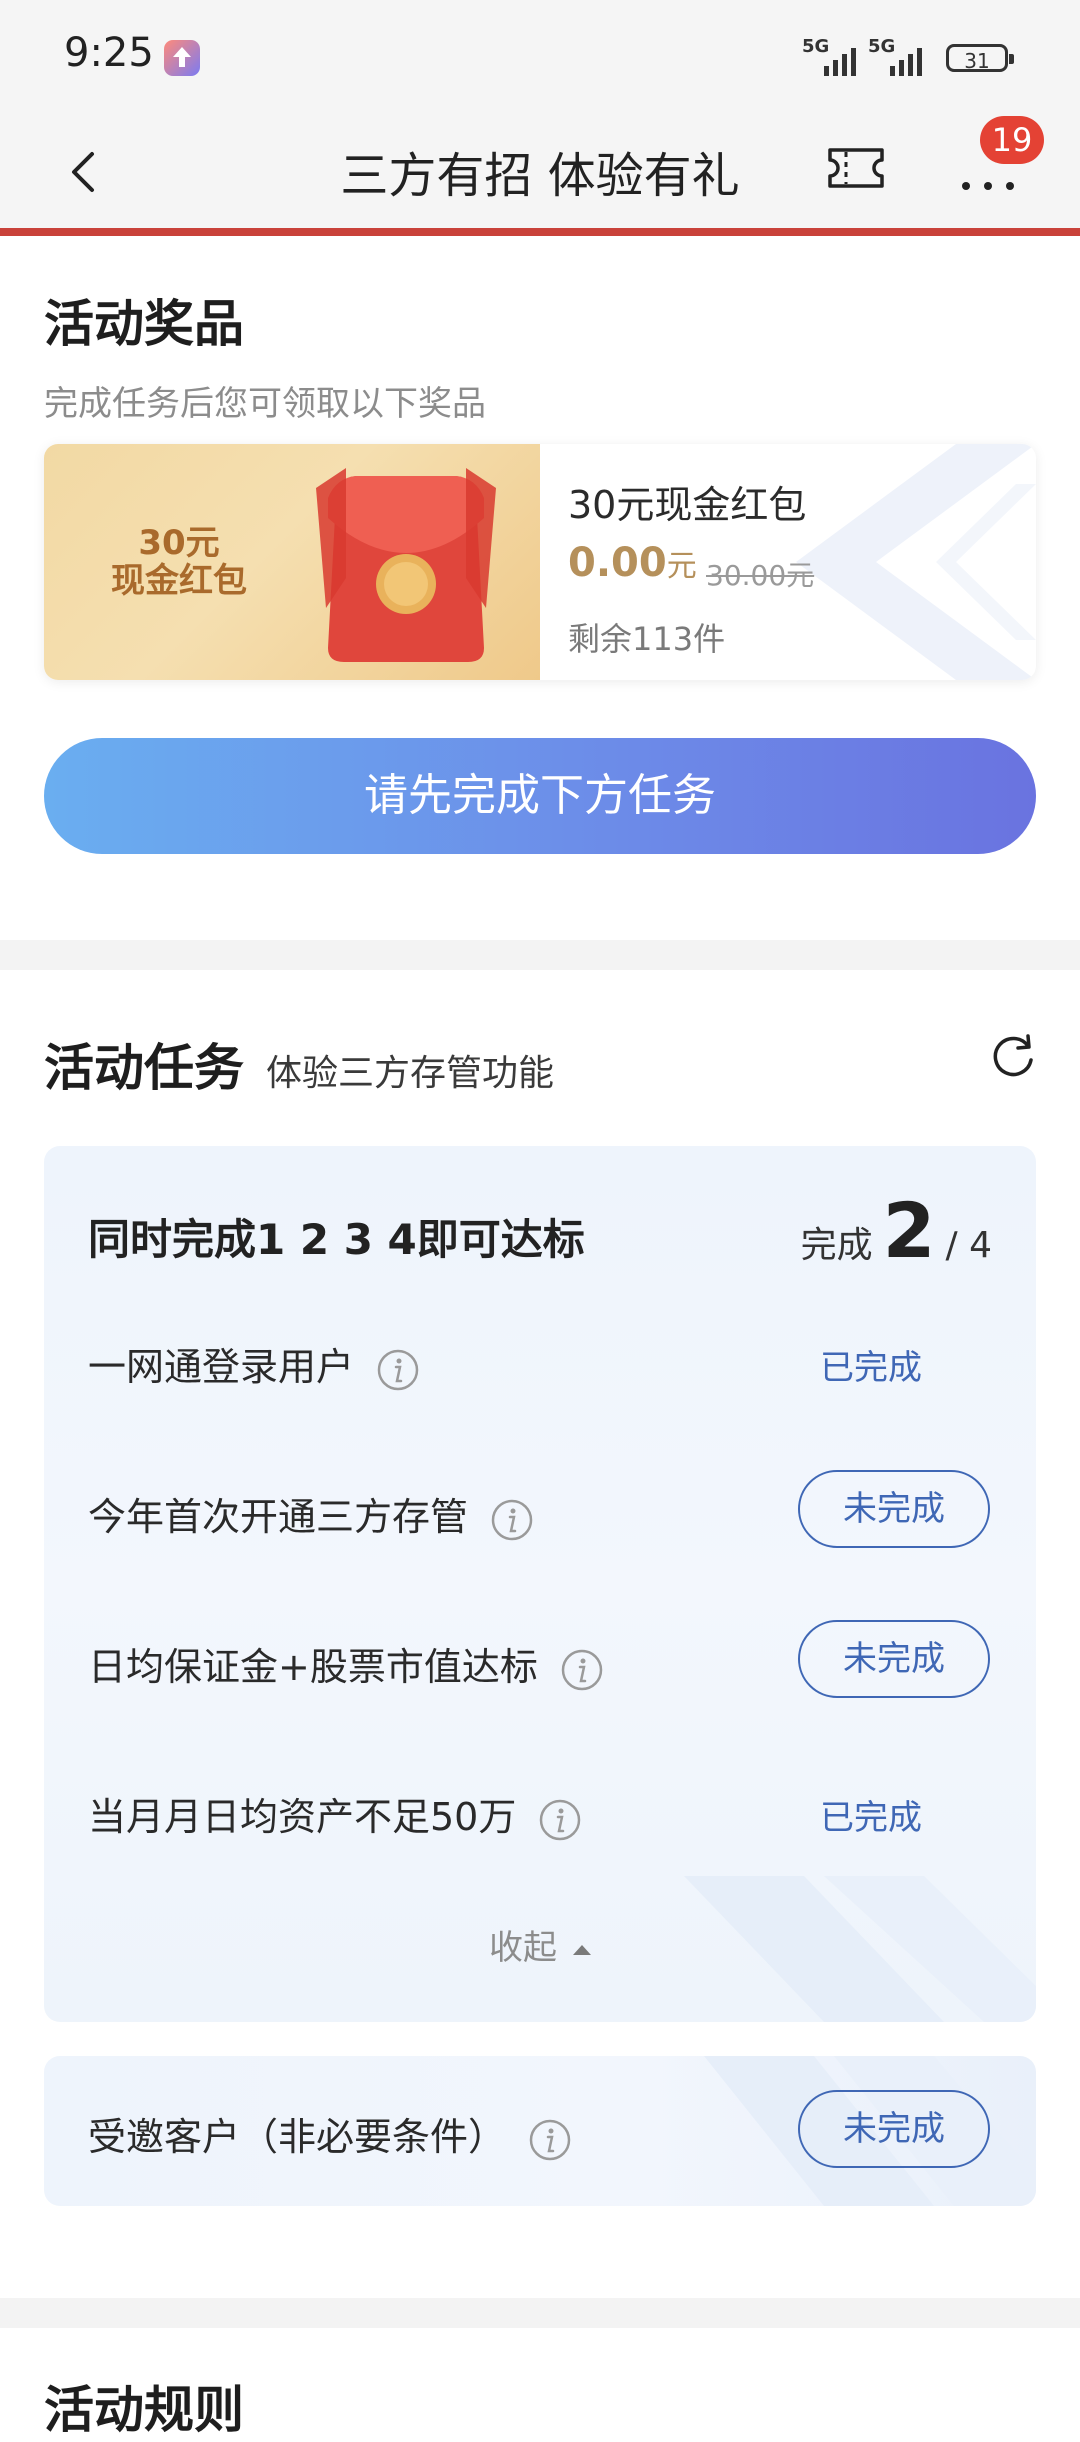  Describe the element at coordinates (834, 56) in the screenshot. I see `signal-icon-1: 5G` at that location.